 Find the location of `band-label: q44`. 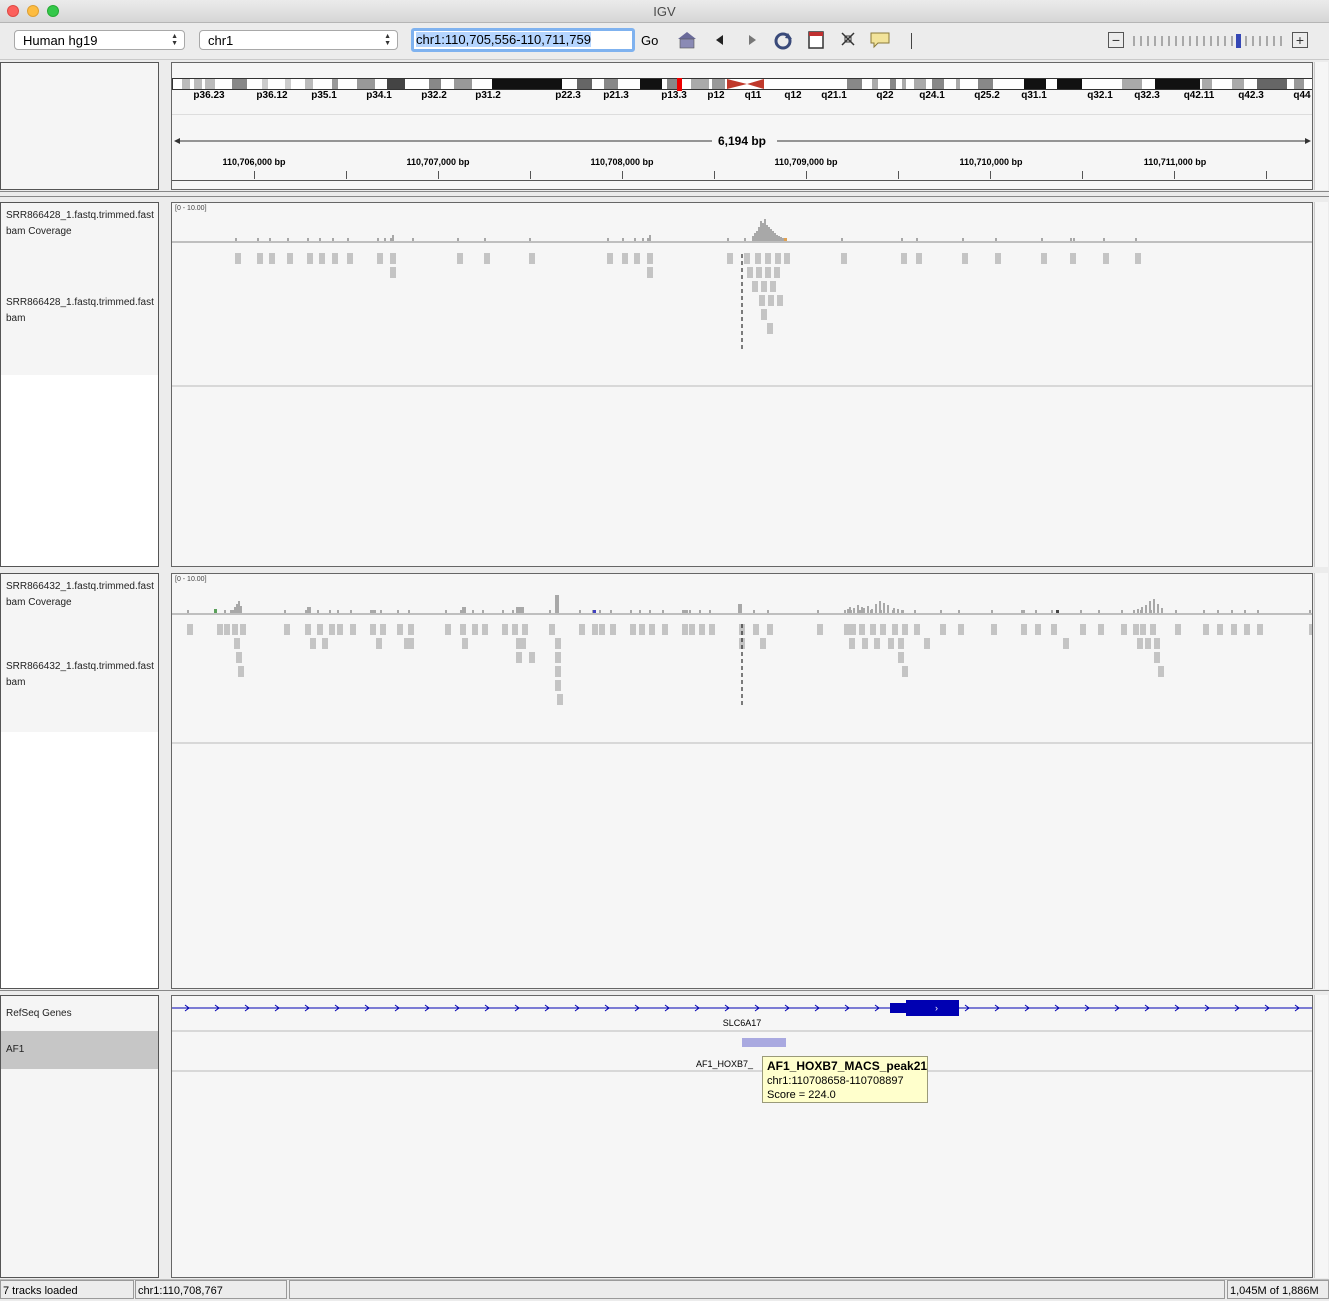

band-label: q44 is located at coordinates (1302, 95).